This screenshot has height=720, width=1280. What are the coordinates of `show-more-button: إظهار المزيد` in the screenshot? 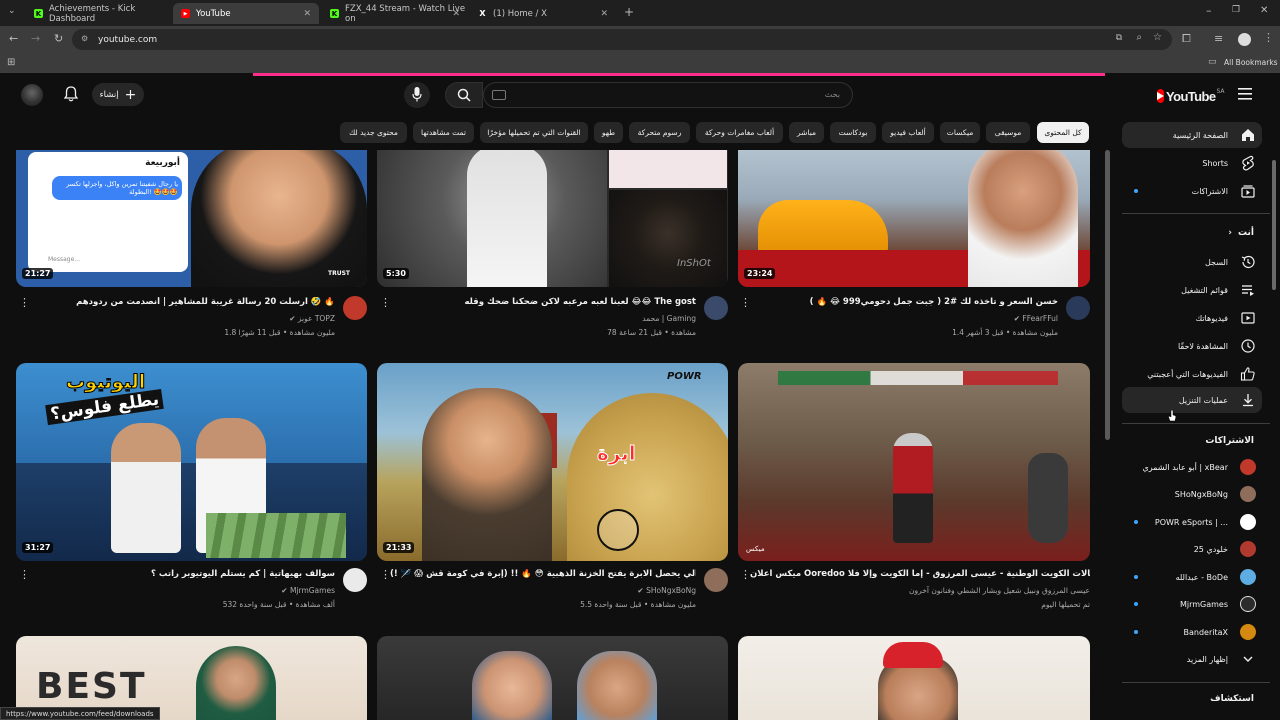 It's located at (1192, 659).